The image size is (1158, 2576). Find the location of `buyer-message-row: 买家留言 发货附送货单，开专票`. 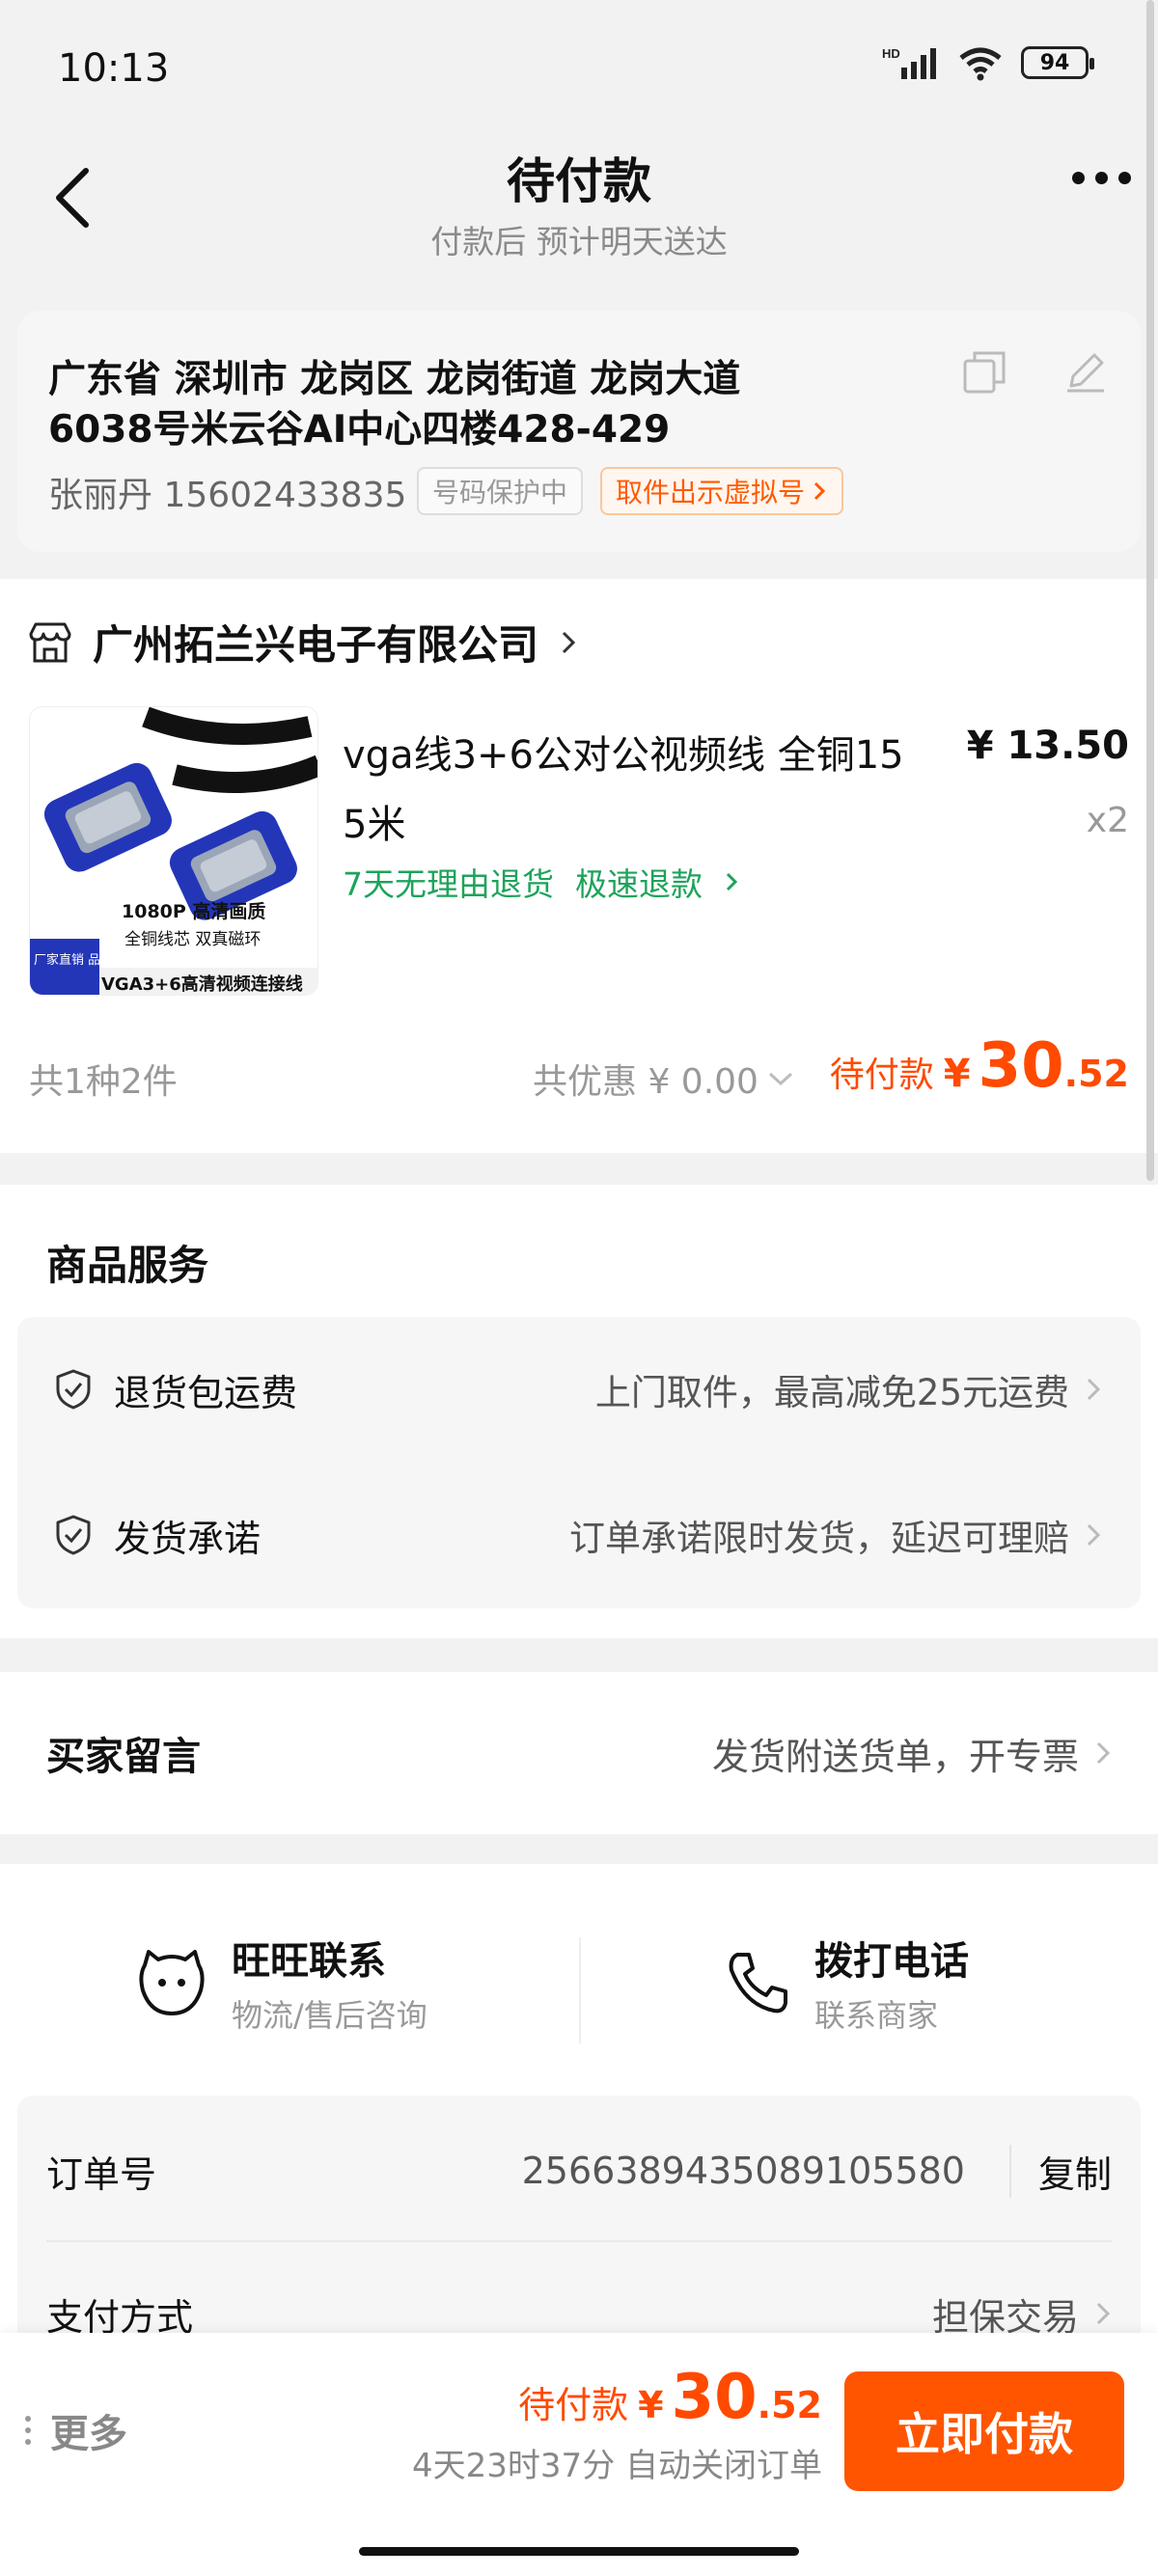

buyer-message-row: 买家留言 发货附送货单，开专票 is located at coordinates (579, 1753).